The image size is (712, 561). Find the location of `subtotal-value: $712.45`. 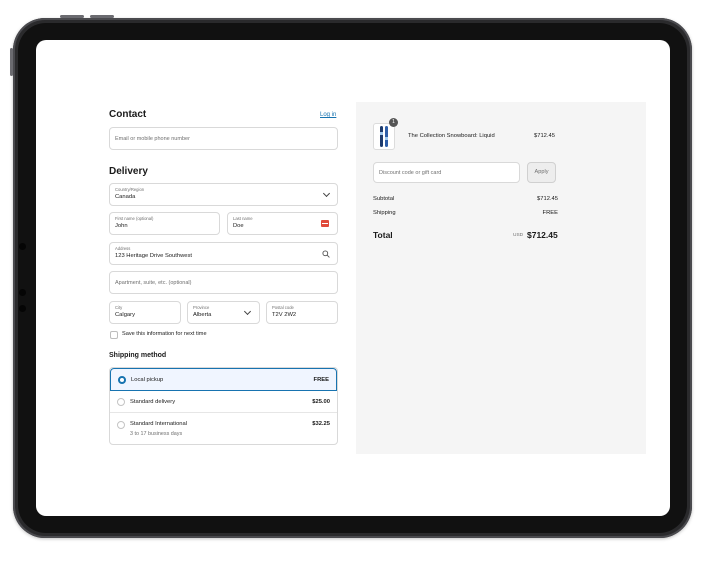

subtotal-value: $712.45 is located at coordinates (547, 199).